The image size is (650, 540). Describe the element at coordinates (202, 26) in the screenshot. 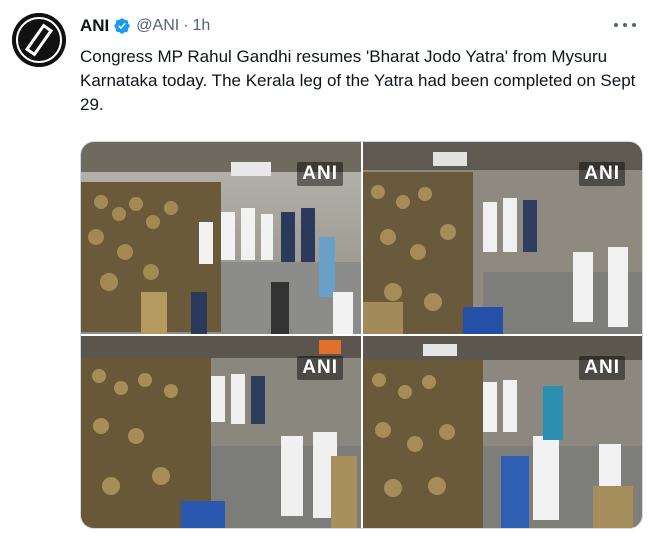

I see `timestamp: 1h` at that location.